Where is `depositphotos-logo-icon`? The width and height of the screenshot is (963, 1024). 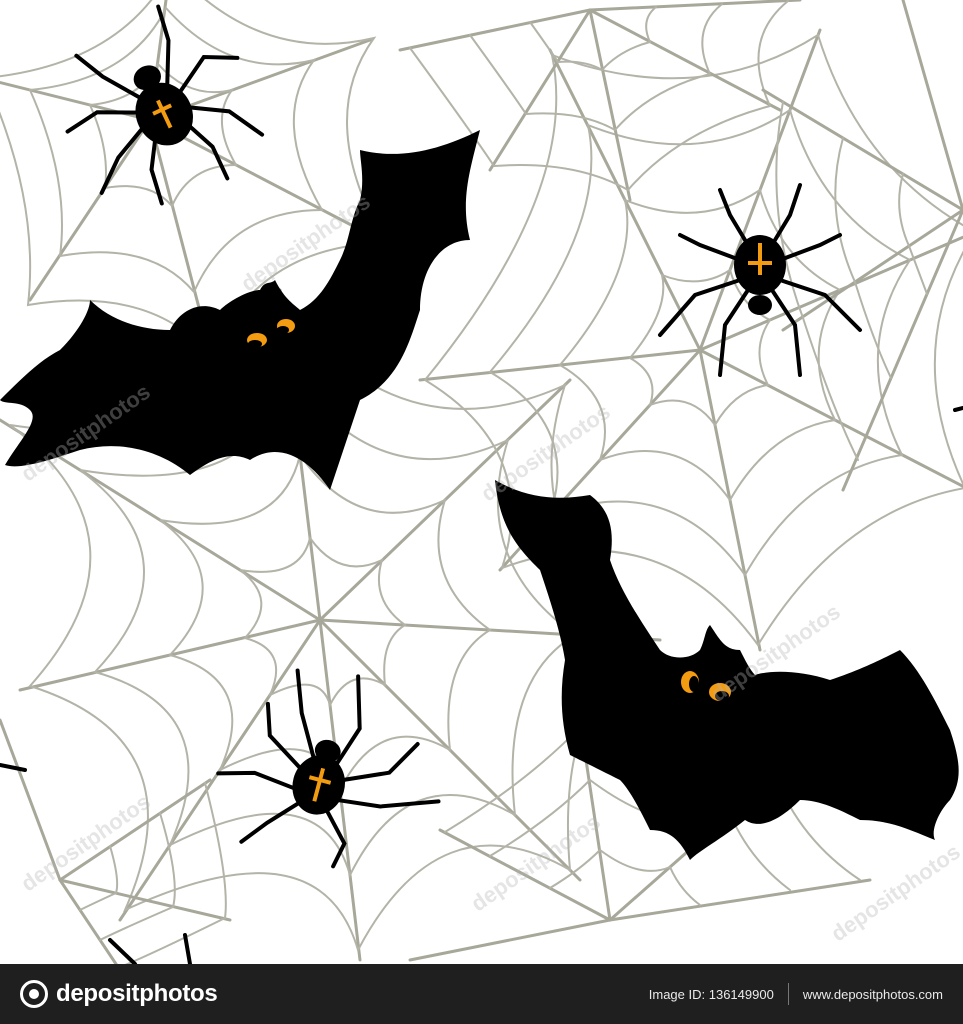 depositphotos-logo-icon is located at coordinates (34, 994).